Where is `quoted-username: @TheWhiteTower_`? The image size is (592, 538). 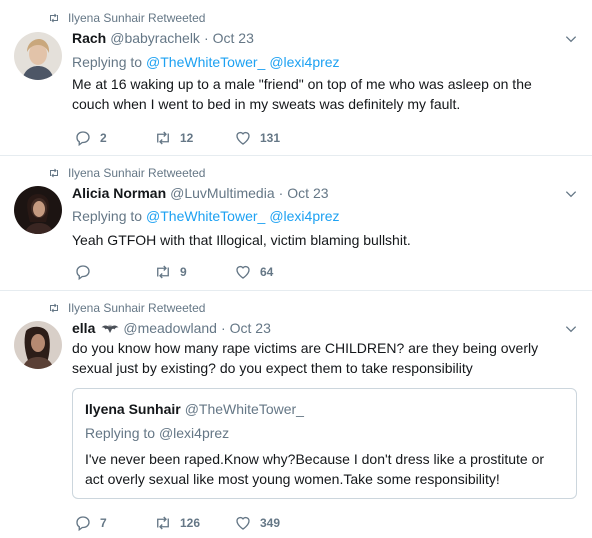
quoted-username: @TheWhiteTower_ is located at coordinates (244, 409).